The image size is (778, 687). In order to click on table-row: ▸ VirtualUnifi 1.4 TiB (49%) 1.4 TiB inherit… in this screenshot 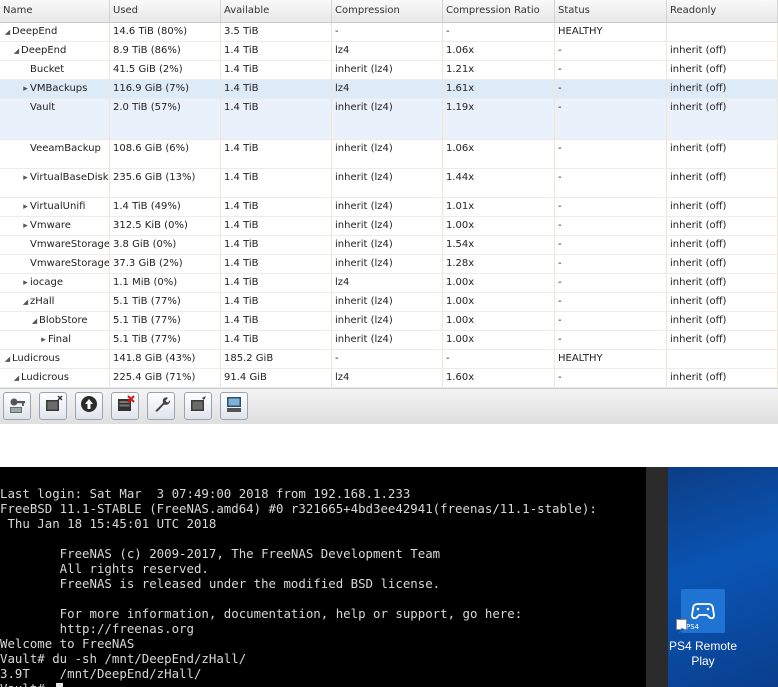, I will do `click(389, 207)`.